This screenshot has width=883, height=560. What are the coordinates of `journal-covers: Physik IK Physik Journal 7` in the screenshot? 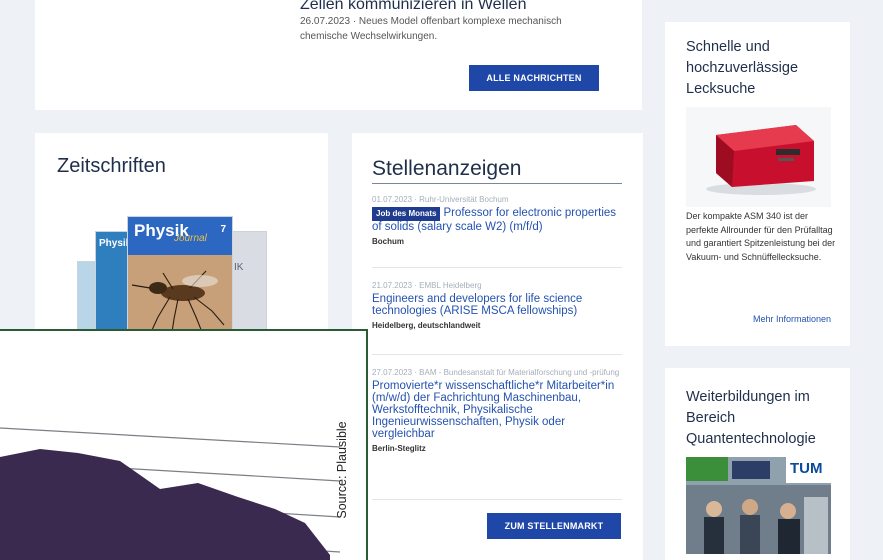 It's located at (175, 271).